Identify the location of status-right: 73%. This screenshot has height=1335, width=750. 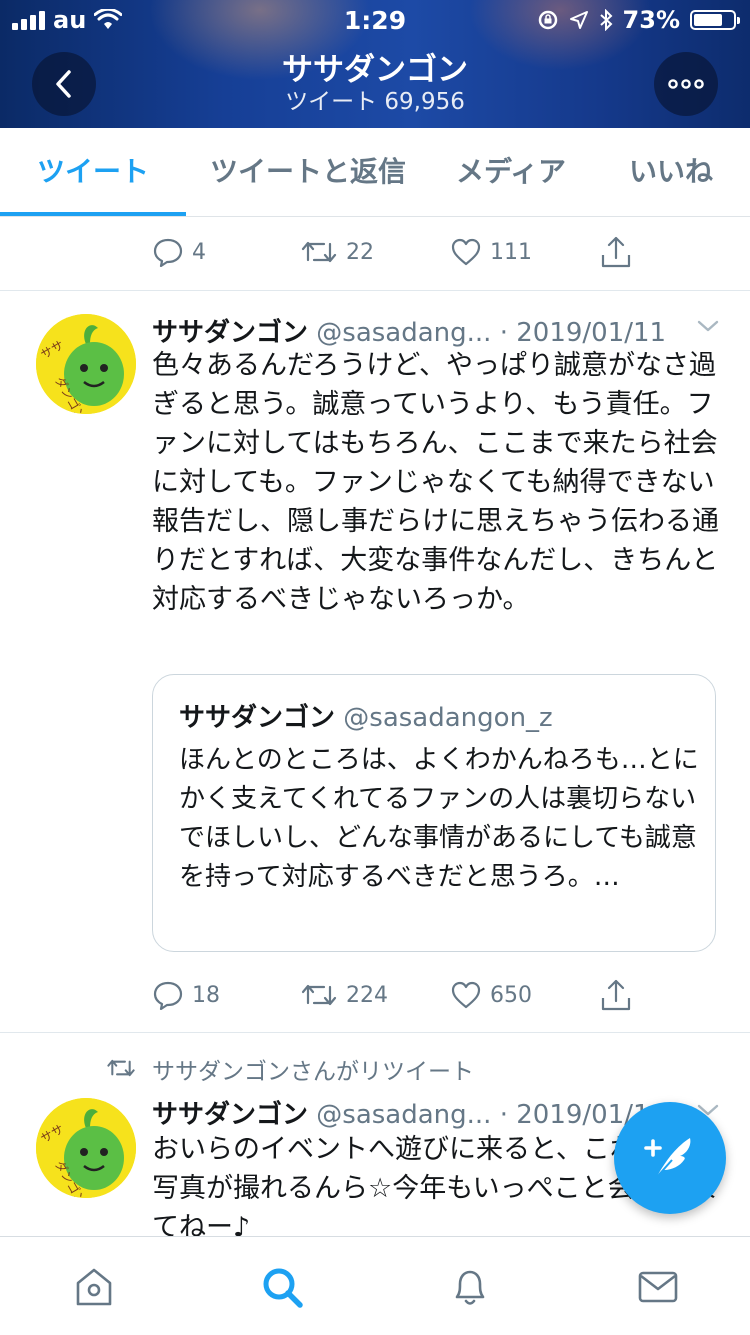
(638, 20).